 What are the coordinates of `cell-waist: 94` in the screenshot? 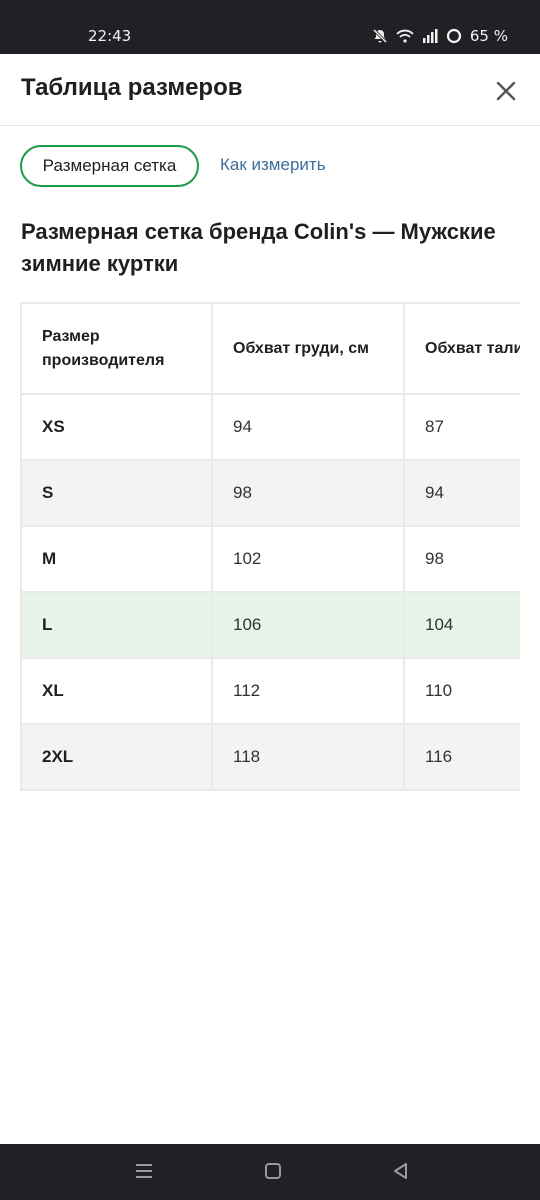 It's located at (461, 493).